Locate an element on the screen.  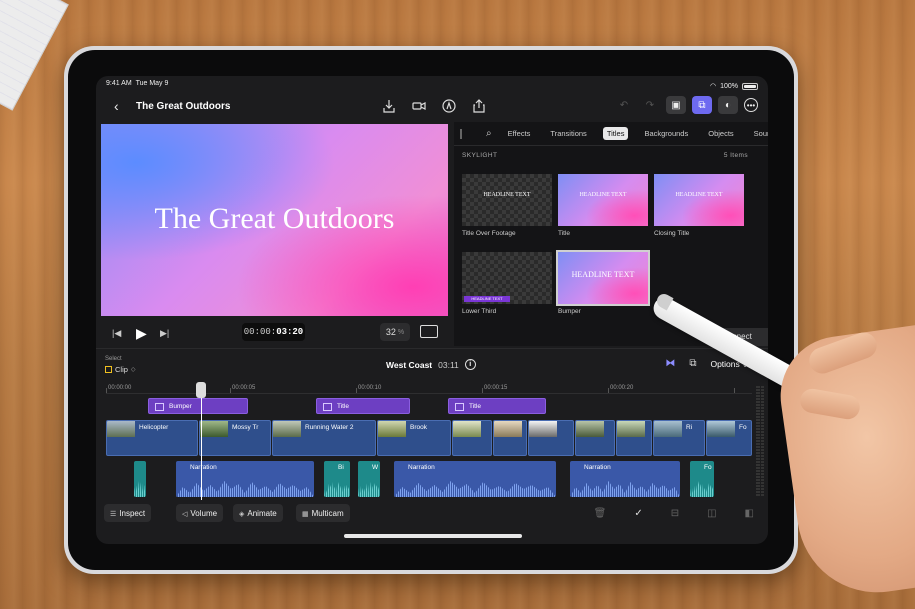
animate-button: ◈ Animate is located at coordinates (258, 513).